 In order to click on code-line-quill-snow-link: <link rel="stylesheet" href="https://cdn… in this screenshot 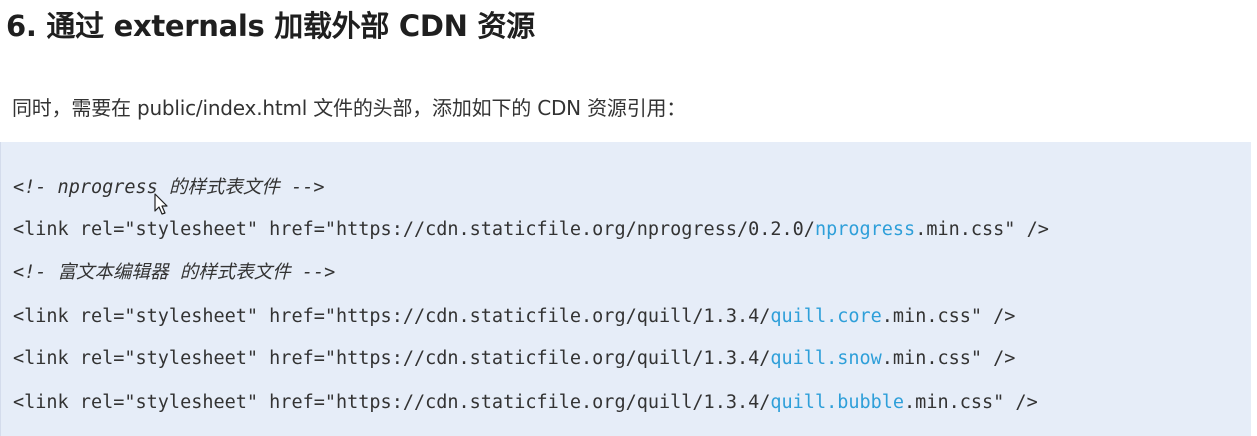, I will do `click(514, 359)`.